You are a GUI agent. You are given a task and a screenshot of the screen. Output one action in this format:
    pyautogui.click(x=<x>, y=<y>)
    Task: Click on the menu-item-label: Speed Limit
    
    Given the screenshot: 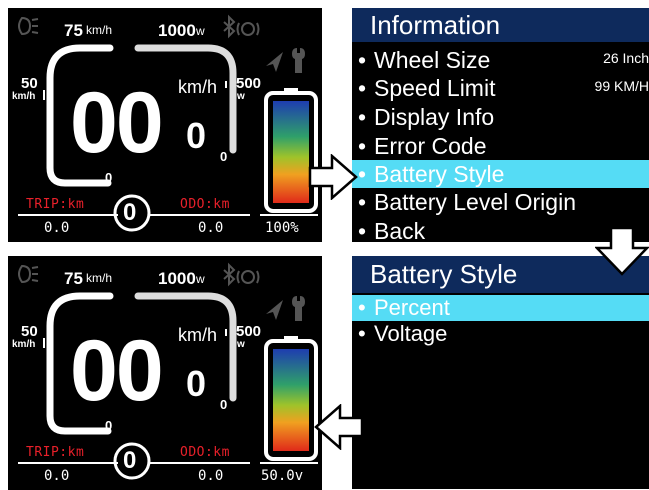 What is the action you would take?
    pyautogui.click(x=435, y=88)
    